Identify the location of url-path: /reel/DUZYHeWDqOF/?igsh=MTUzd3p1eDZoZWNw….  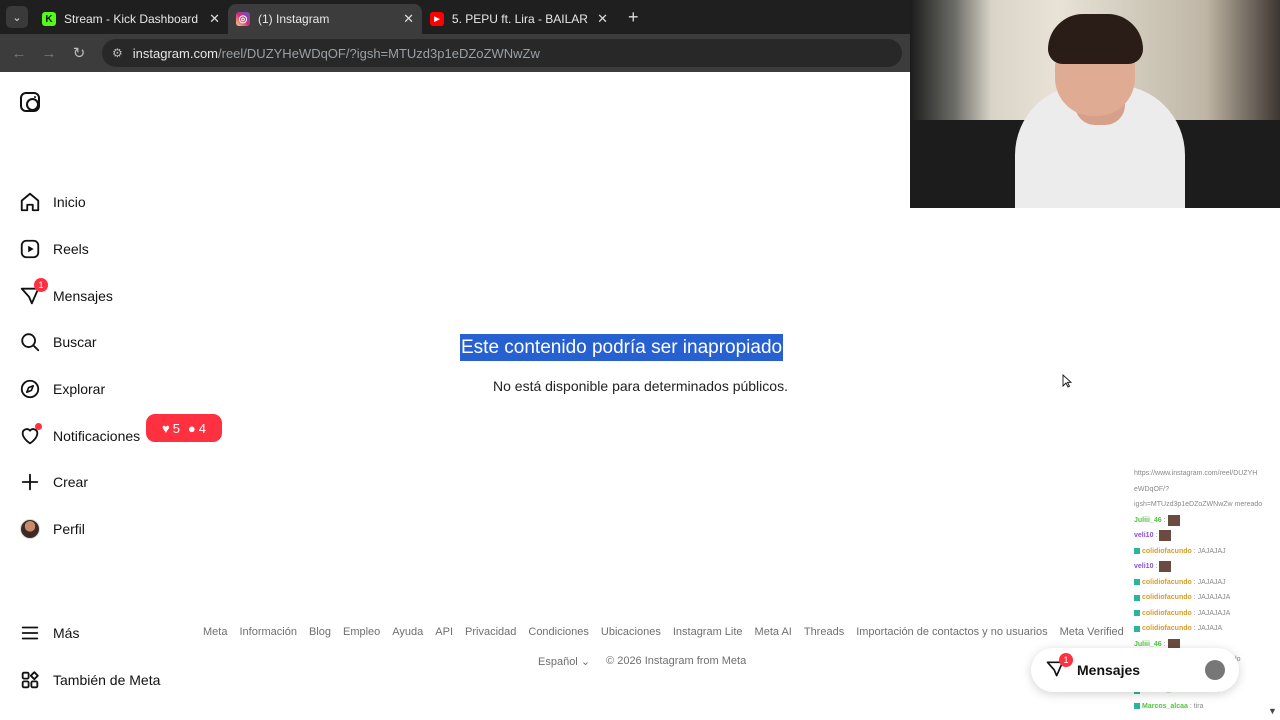
(379, 53).